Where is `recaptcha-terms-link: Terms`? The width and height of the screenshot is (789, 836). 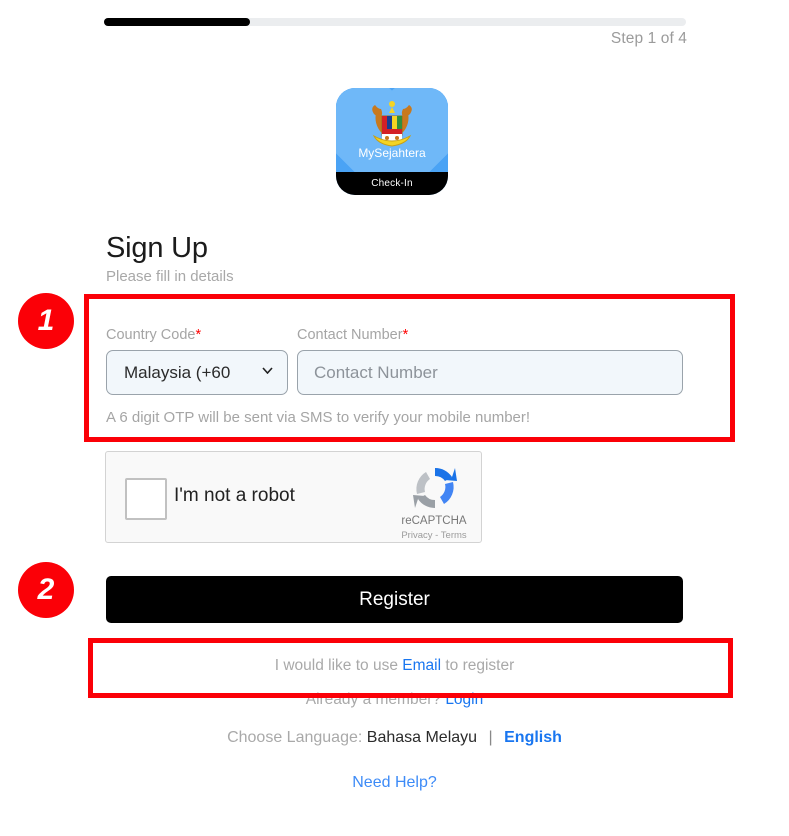 recaptcha-terms-link: Terms is located at coordinates (454, 535).